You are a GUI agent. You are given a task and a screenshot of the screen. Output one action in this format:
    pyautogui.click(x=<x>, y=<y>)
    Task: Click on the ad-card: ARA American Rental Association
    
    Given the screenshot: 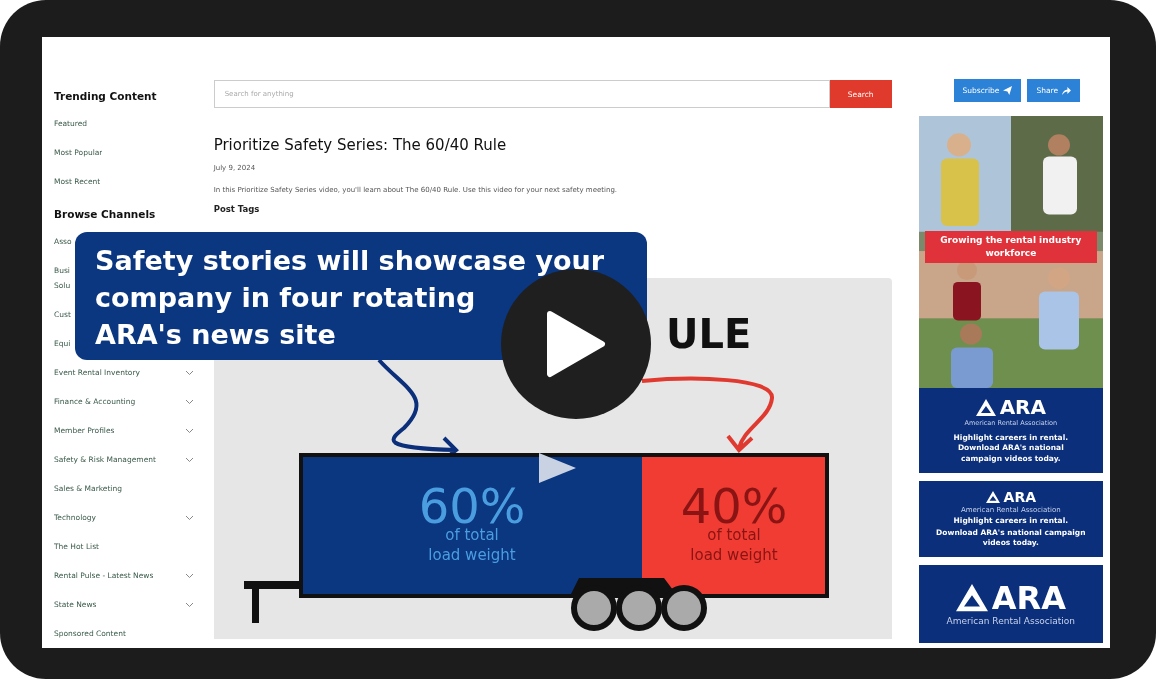 What is the action you would take?
    pyautogui.click(x=1010, y=604)
    